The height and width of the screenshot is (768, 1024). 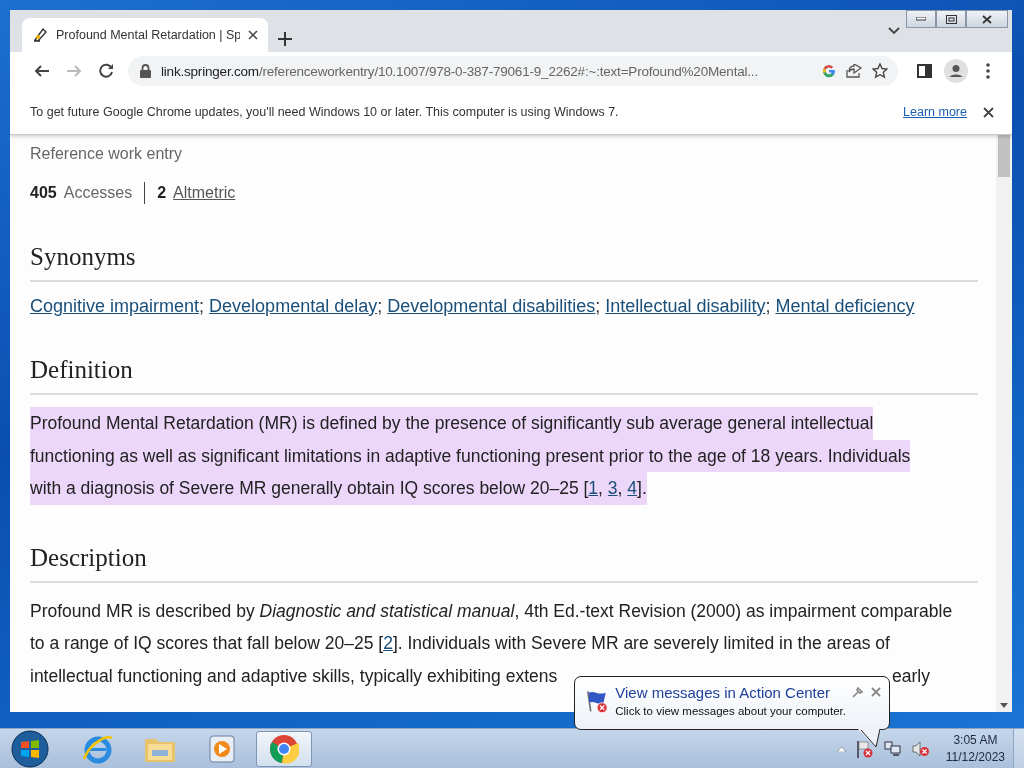 I want to click on synonym-link: Intellectual disability, so click(x=685, y=306).